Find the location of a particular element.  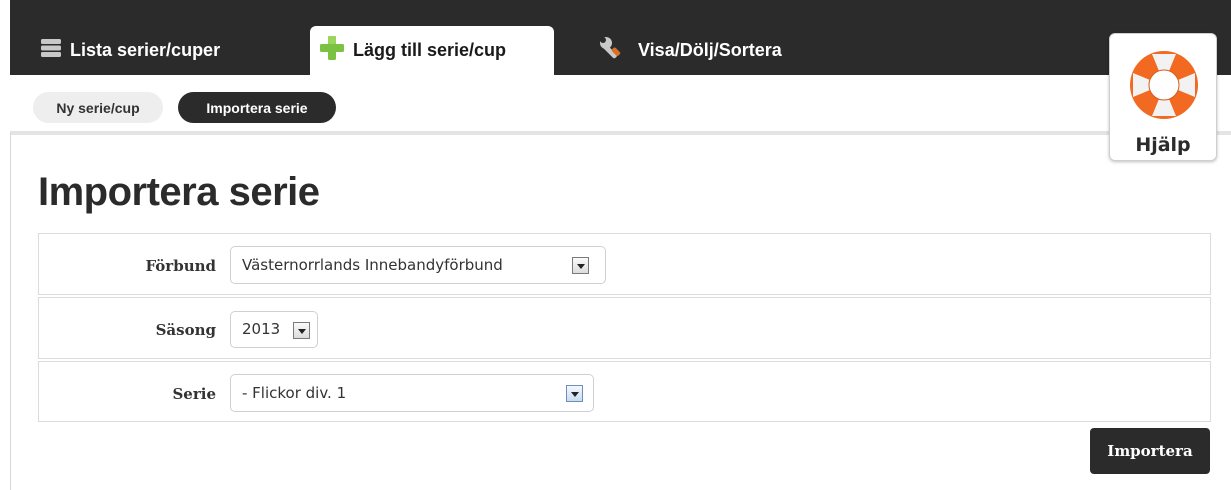

page-title: Importera serie is located at coordinates (179, 192).